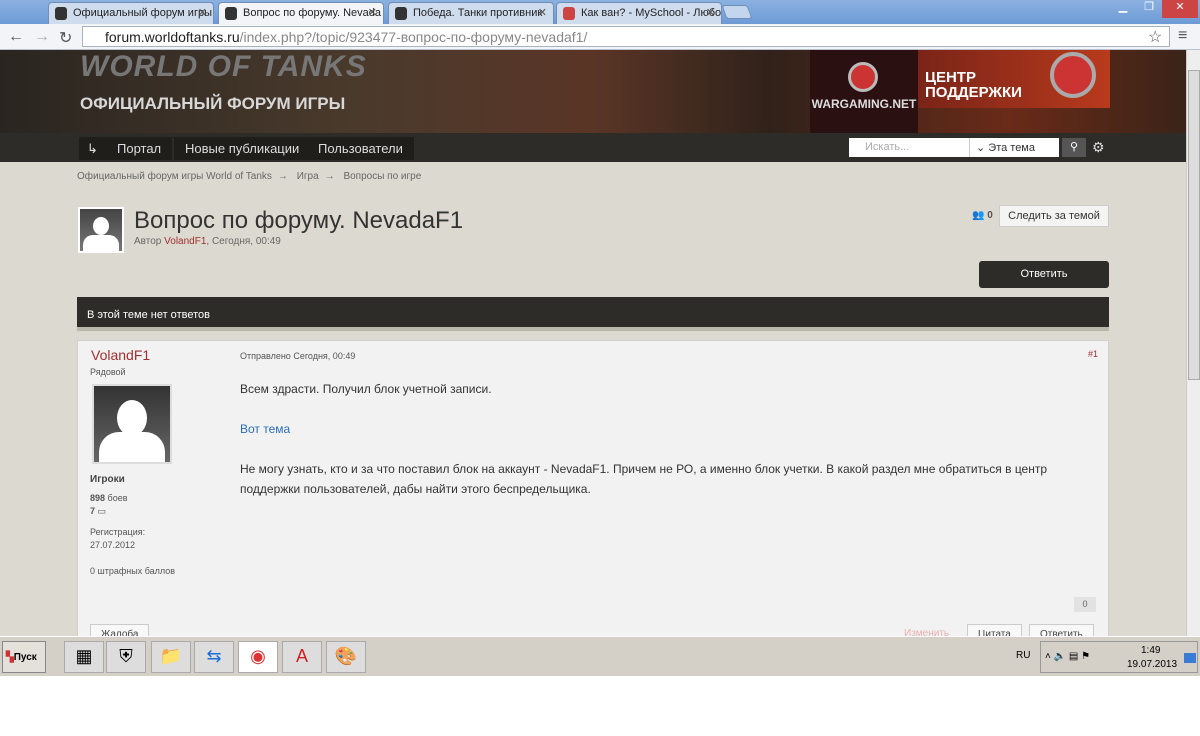 The height and width of the screenshot is (736, 1200). I want to click on page-title: Вопрос по форуму. NevadaF1, so click(299, 220).